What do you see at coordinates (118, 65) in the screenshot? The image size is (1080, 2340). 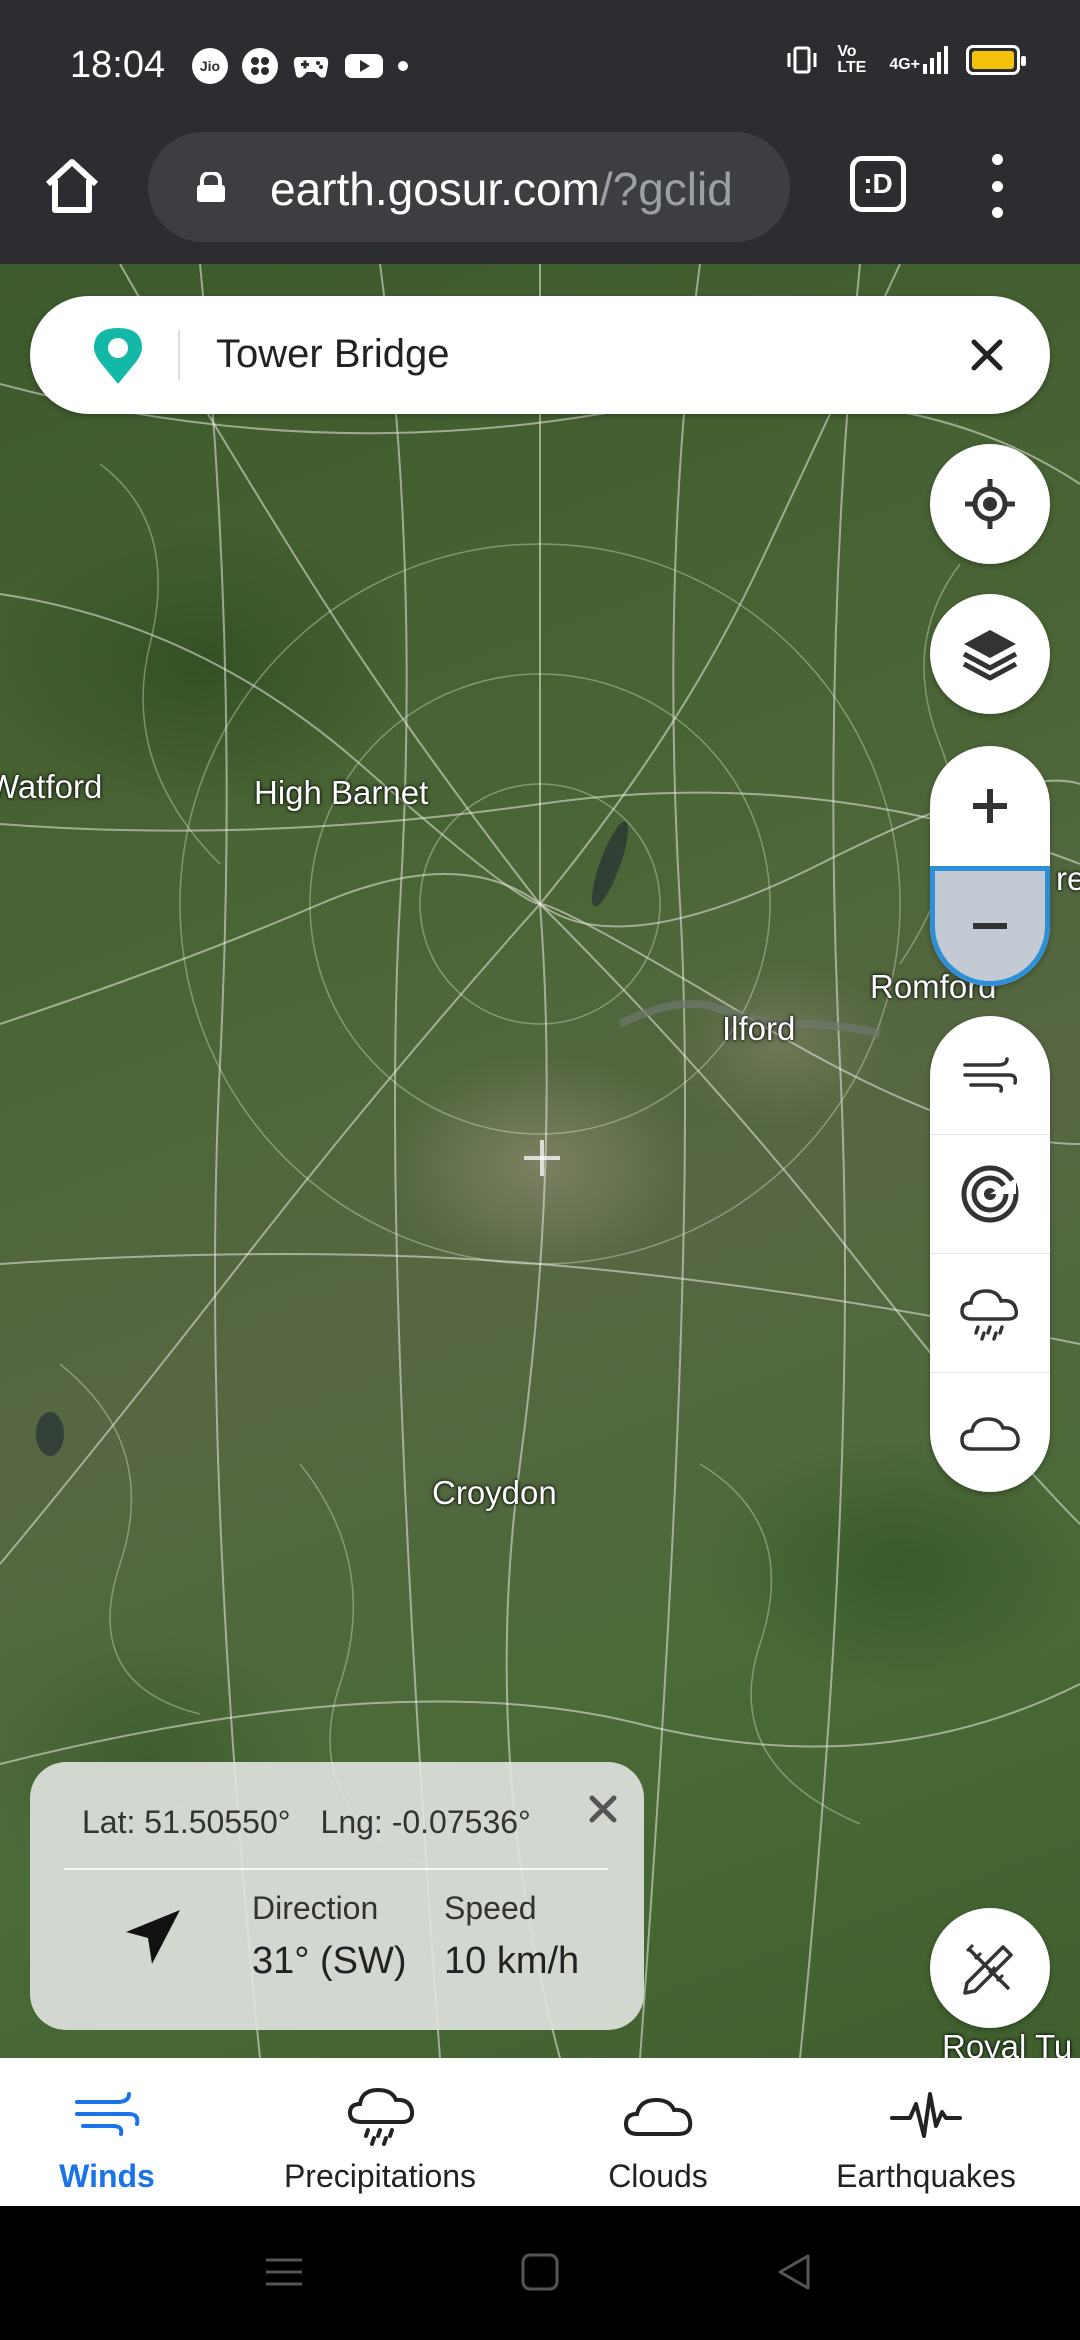 I see `status-time: 18:04` at bounding box center [118, 65].